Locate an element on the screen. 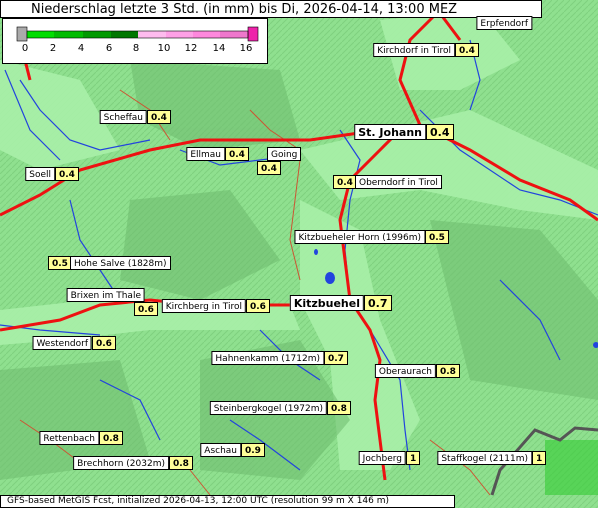  legend-tick: 0 is located at coordinates (25, 48).